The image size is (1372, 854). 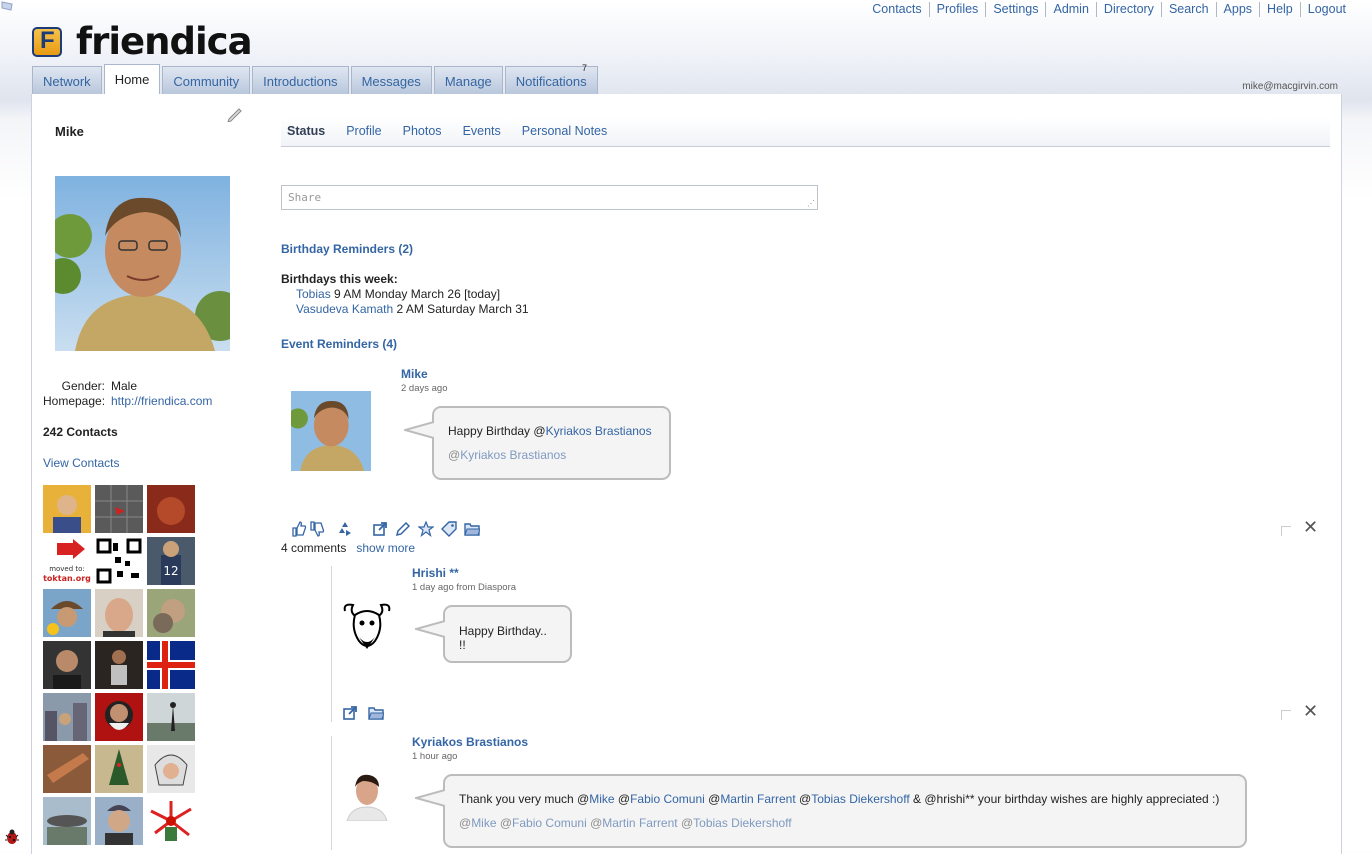 I want to click on gender-value: Male, so click(x=124, y=386).